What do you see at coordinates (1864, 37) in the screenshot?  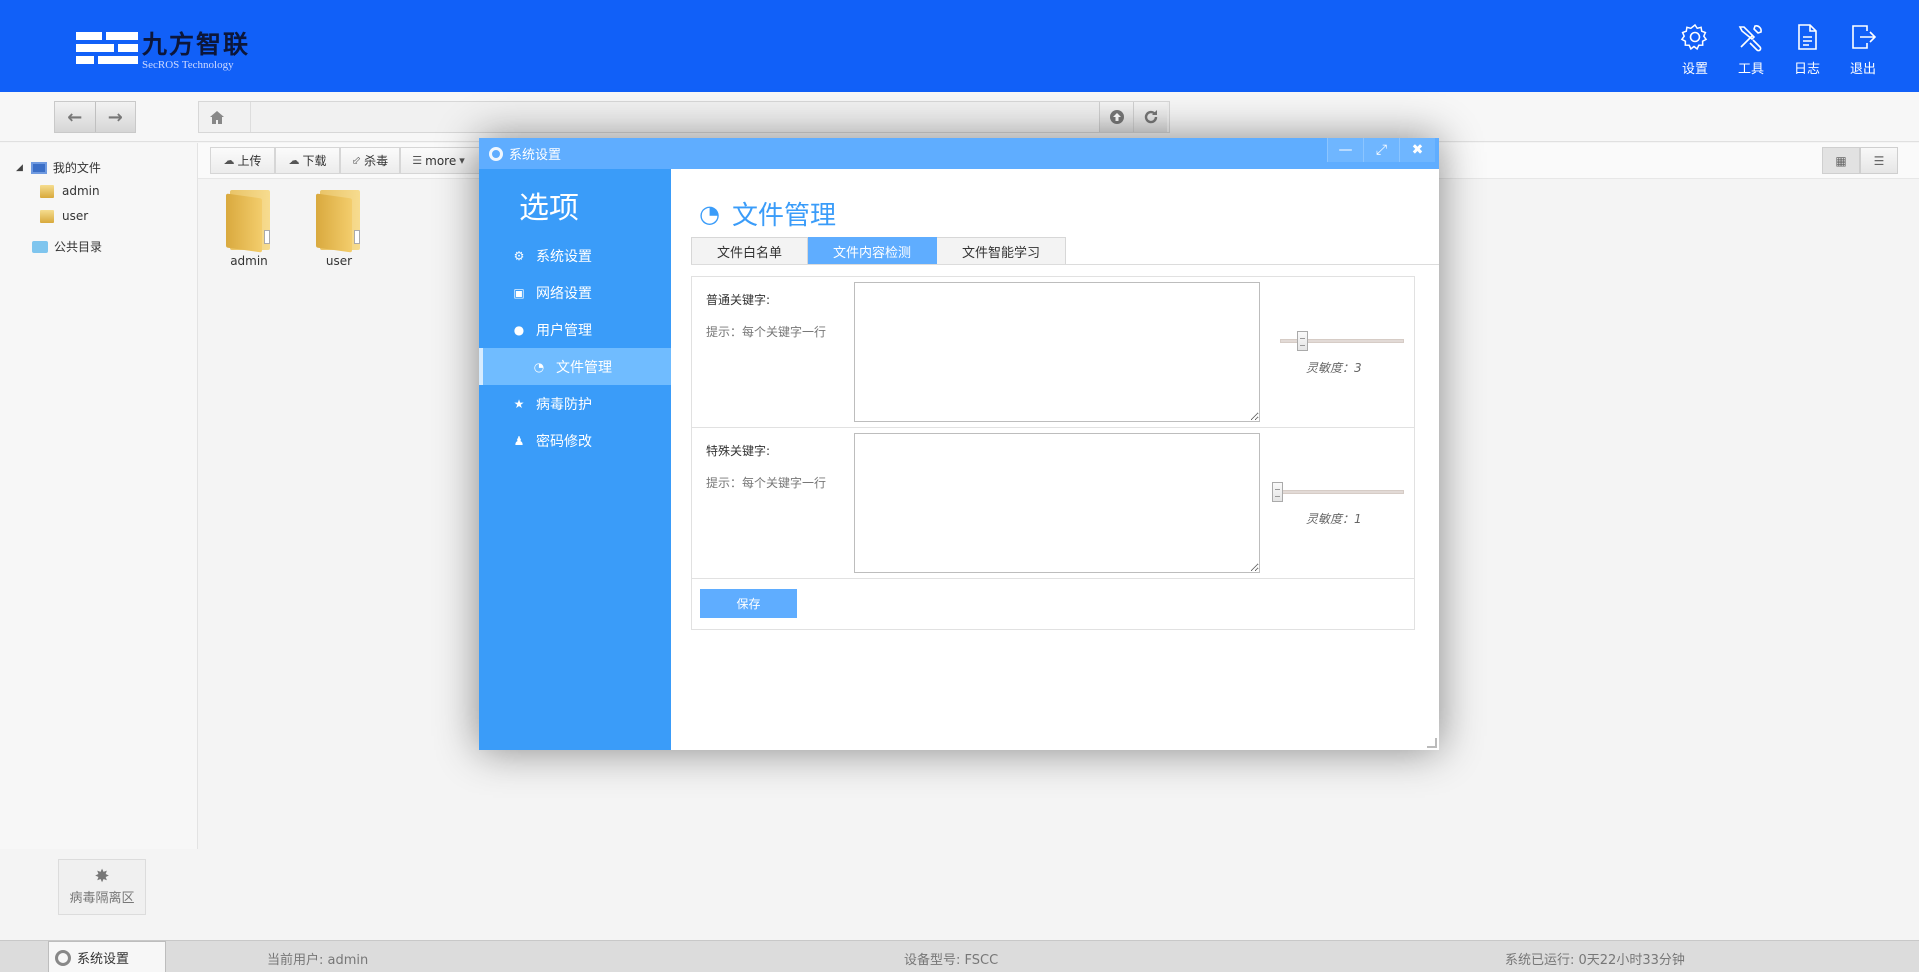 I see `exit-icon` at bounding box center [1864, 37].